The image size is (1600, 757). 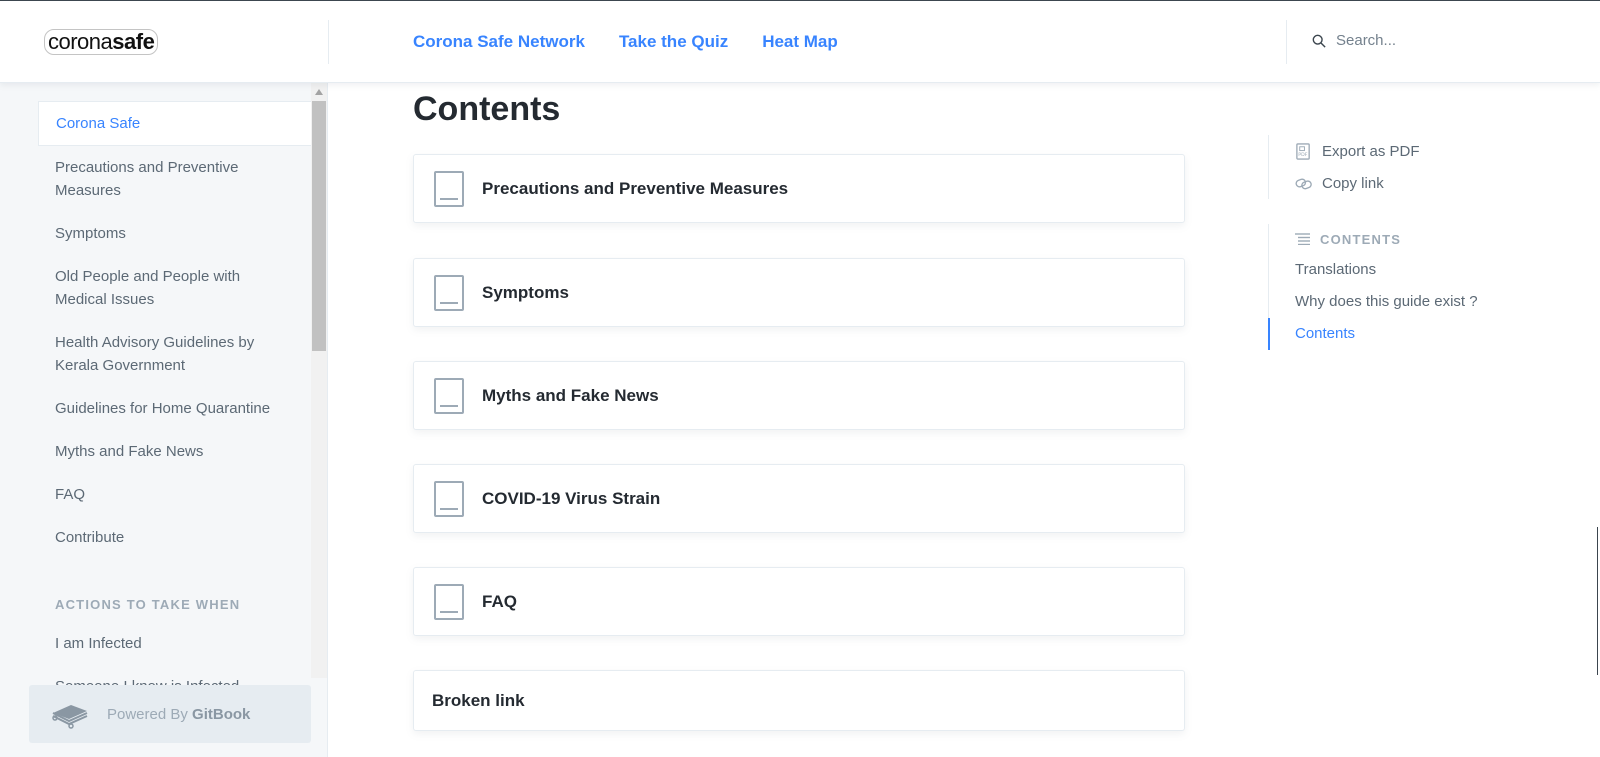 I want to click on toc-item-translations: Translations, so click(x=1373, y=270).